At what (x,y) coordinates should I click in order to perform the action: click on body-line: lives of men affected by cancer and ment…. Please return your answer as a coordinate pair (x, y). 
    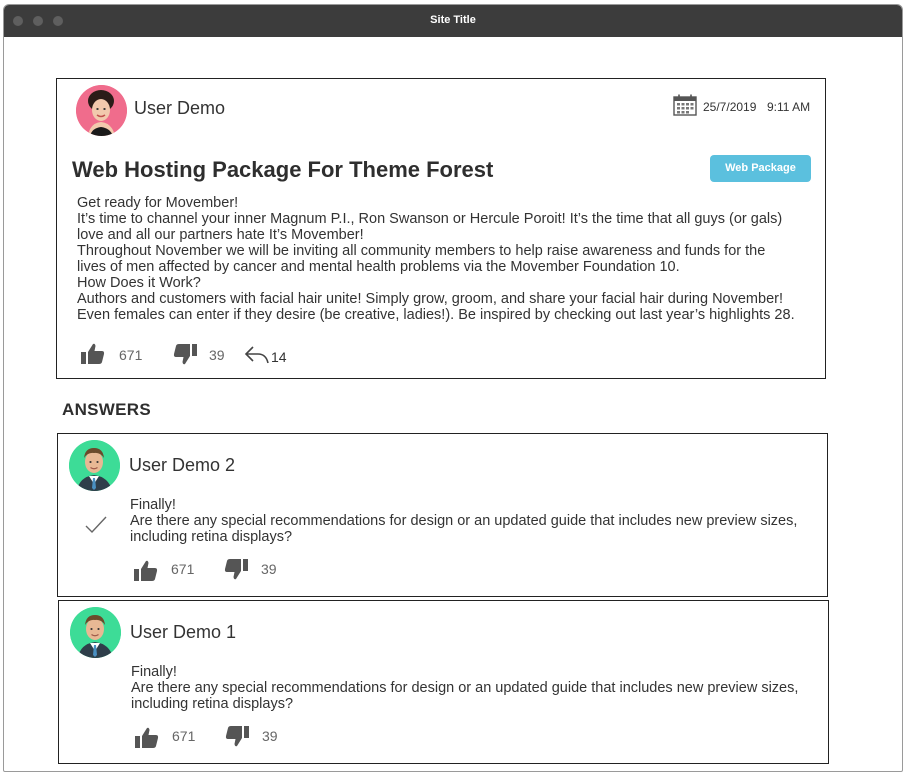
    Looking at the image, I should click on (378, 267).